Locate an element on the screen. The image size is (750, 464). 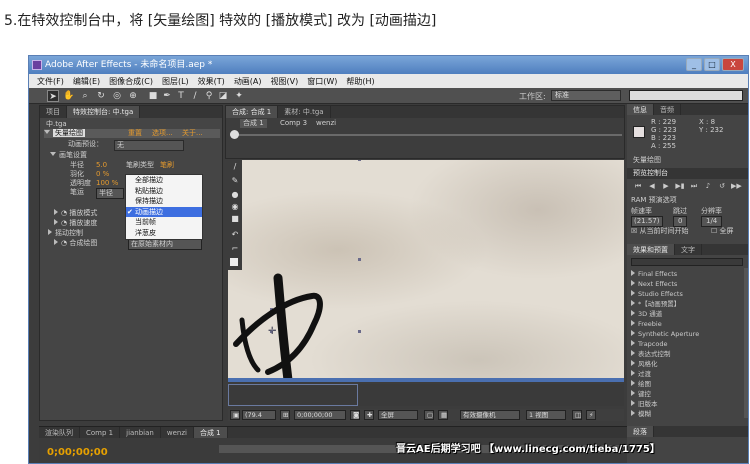
tab-render-queue: 渲染队列 is located at coordinates (59, 432).